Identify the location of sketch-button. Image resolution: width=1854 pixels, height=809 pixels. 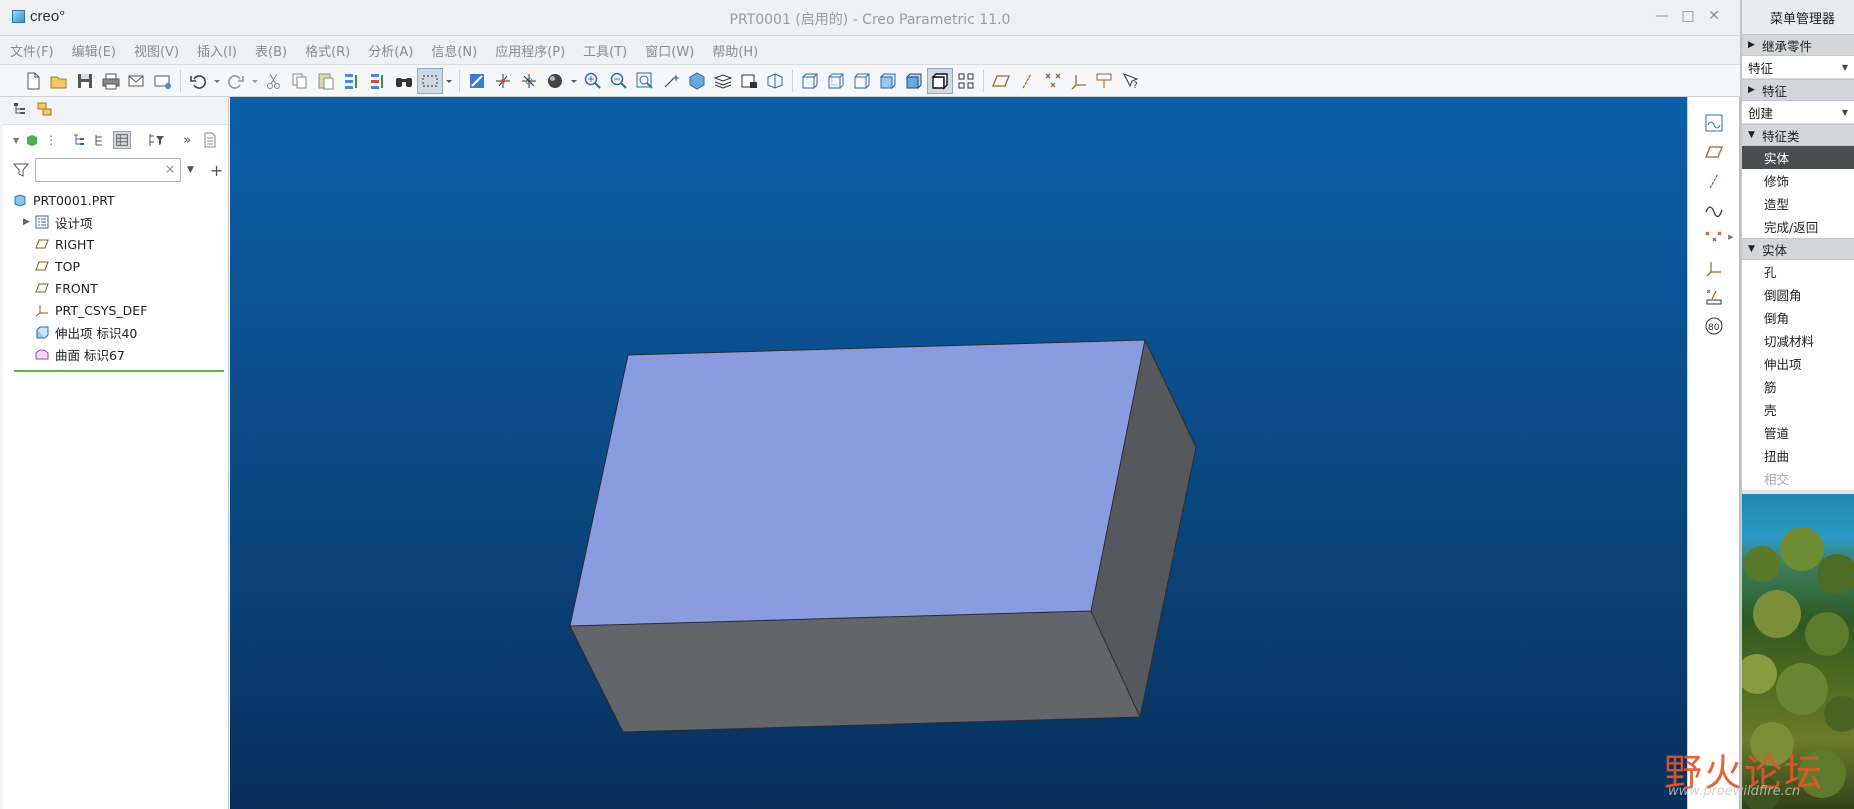
(477, 81).